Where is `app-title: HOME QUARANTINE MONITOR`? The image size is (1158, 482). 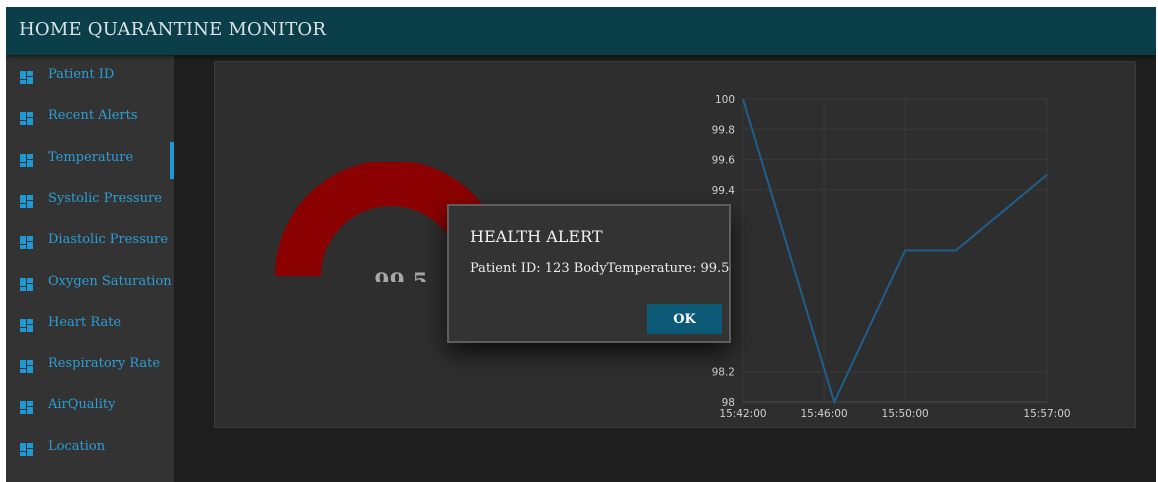 app-title: HOME QUARANTINE MONITOR is located at coordinates (173, 29).